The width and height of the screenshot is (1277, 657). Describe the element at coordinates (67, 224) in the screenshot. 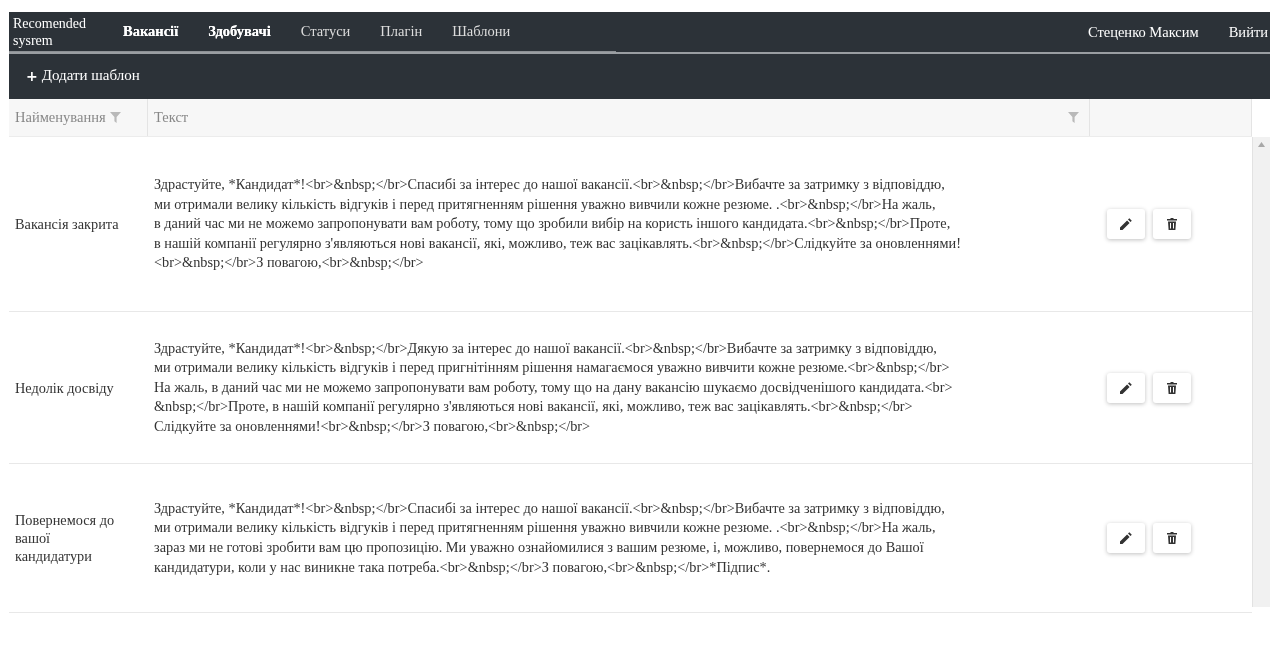

I see `template-name: Вакансія закрита` at that location.